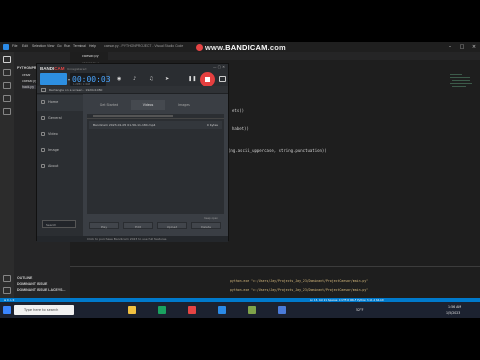 The image size is (480, 360). What do you see at coordinates (450, 47) in the screenshot?
I see `minimize-button: –` at bounding box center [450, 47].